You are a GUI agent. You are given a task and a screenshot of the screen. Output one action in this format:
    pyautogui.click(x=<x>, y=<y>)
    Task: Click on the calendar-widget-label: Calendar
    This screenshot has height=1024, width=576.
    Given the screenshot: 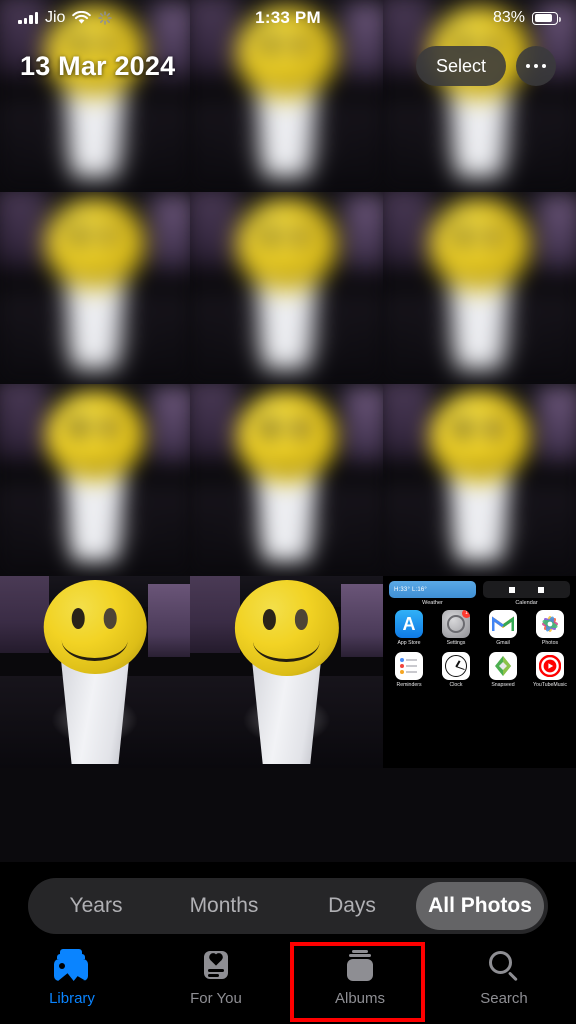 What is the action you would take?
    pyautogui.click(x=526, y=602)
    